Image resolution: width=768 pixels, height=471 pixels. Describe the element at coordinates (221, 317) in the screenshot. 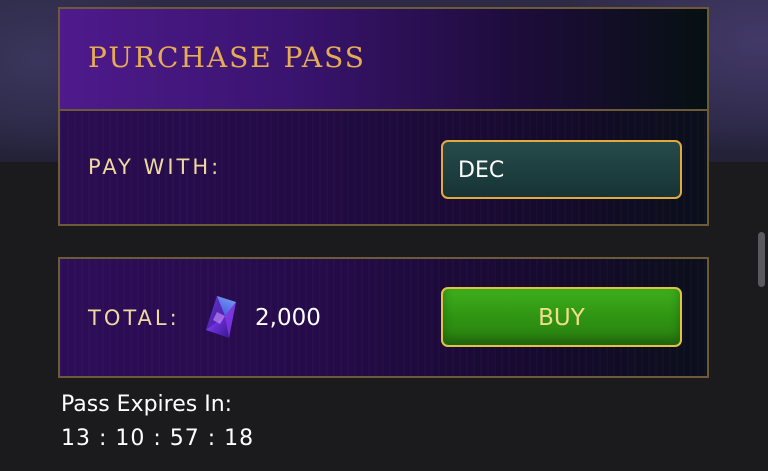

I see `gem-icon` at that location.